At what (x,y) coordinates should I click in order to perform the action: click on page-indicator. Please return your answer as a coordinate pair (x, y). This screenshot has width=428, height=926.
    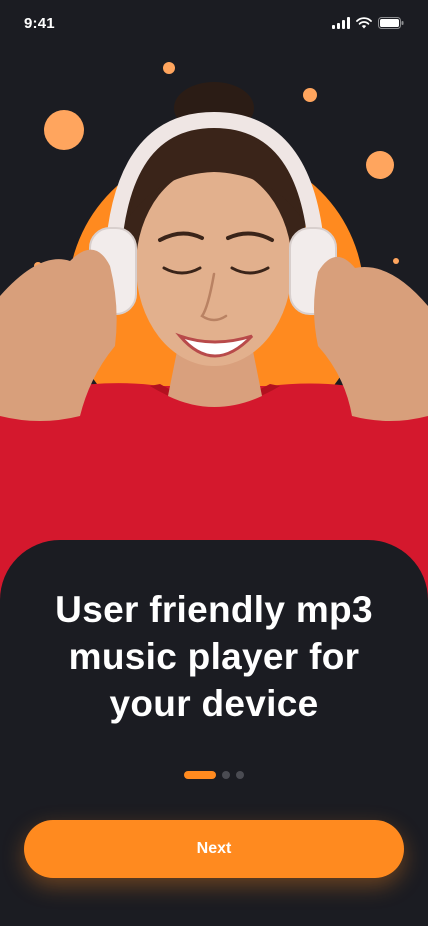
    Looking at the image, I should click on (214, 775).